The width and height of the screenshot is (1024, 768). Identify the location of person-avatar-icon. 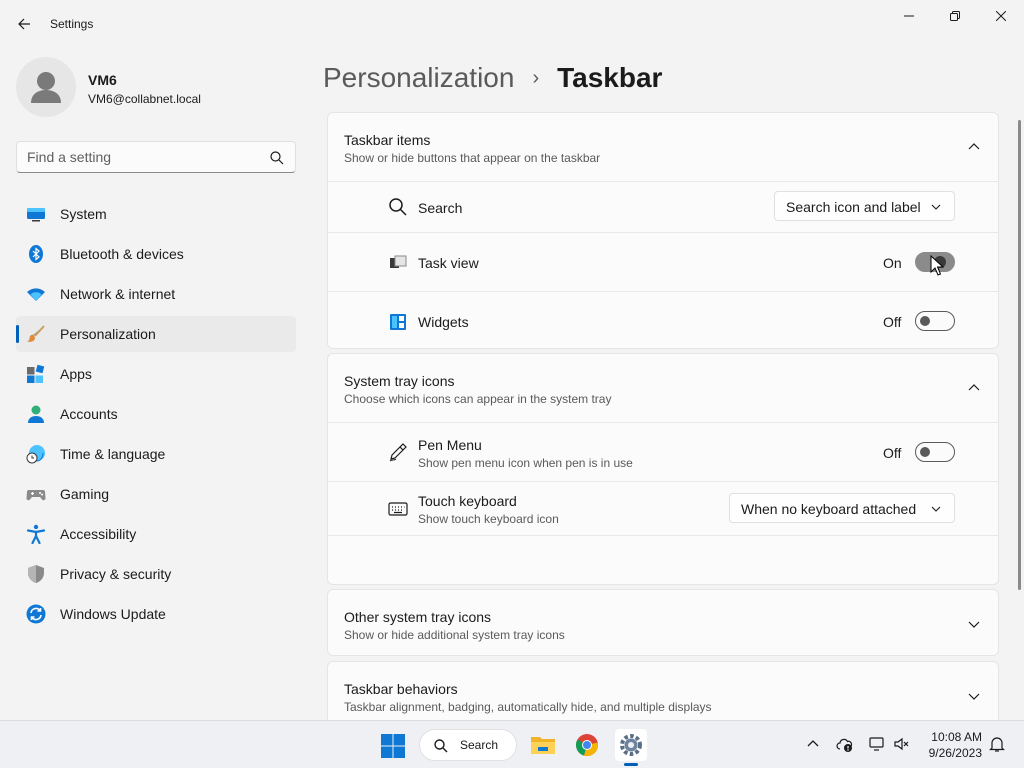
(46, 87).